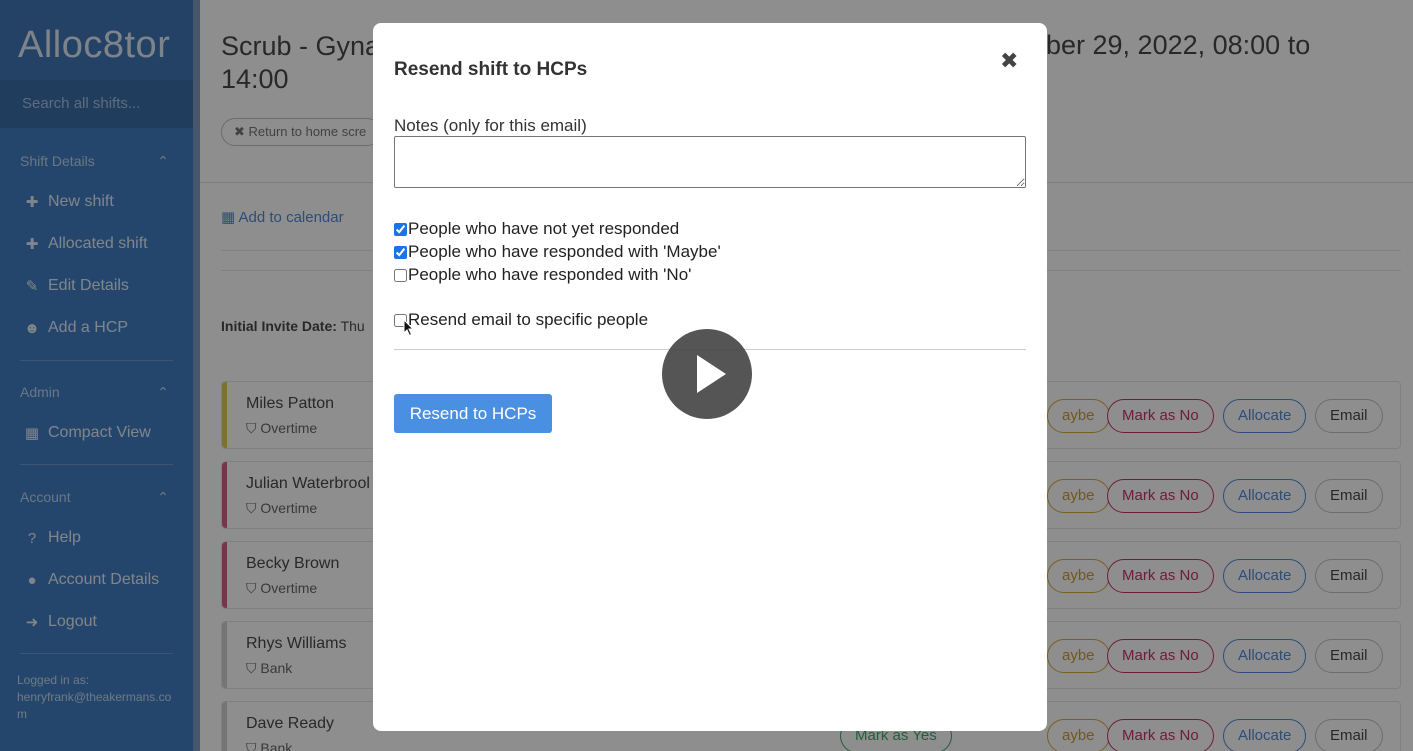 This screenshot has height=751, width=1413. I want to click on play-icon, so click(711, 374).